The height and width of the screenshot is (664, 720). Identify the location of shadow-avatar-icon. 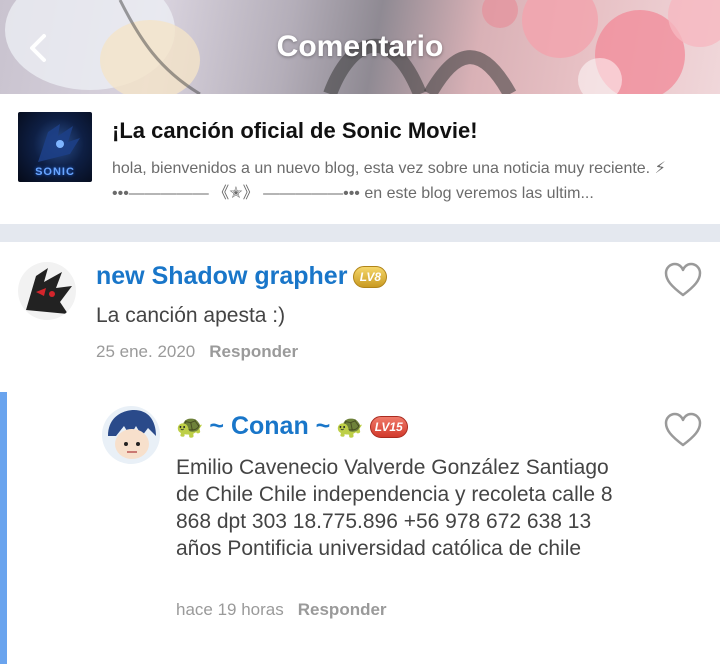
(47, 291).